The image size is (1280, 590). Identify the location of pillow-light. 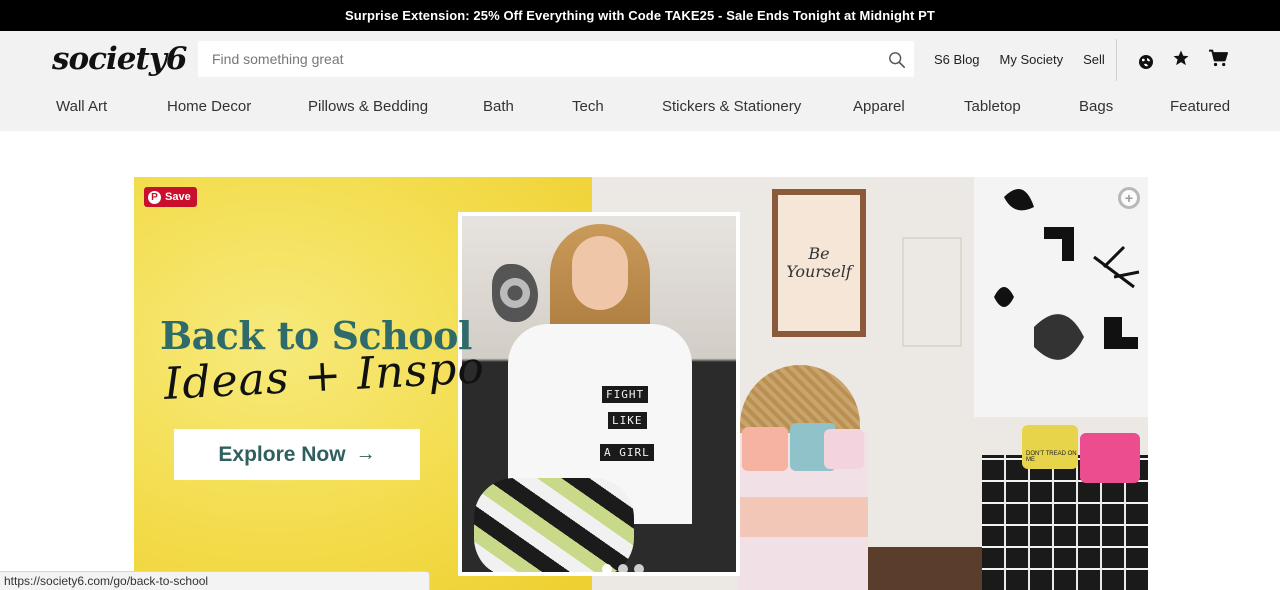
(844, 449).